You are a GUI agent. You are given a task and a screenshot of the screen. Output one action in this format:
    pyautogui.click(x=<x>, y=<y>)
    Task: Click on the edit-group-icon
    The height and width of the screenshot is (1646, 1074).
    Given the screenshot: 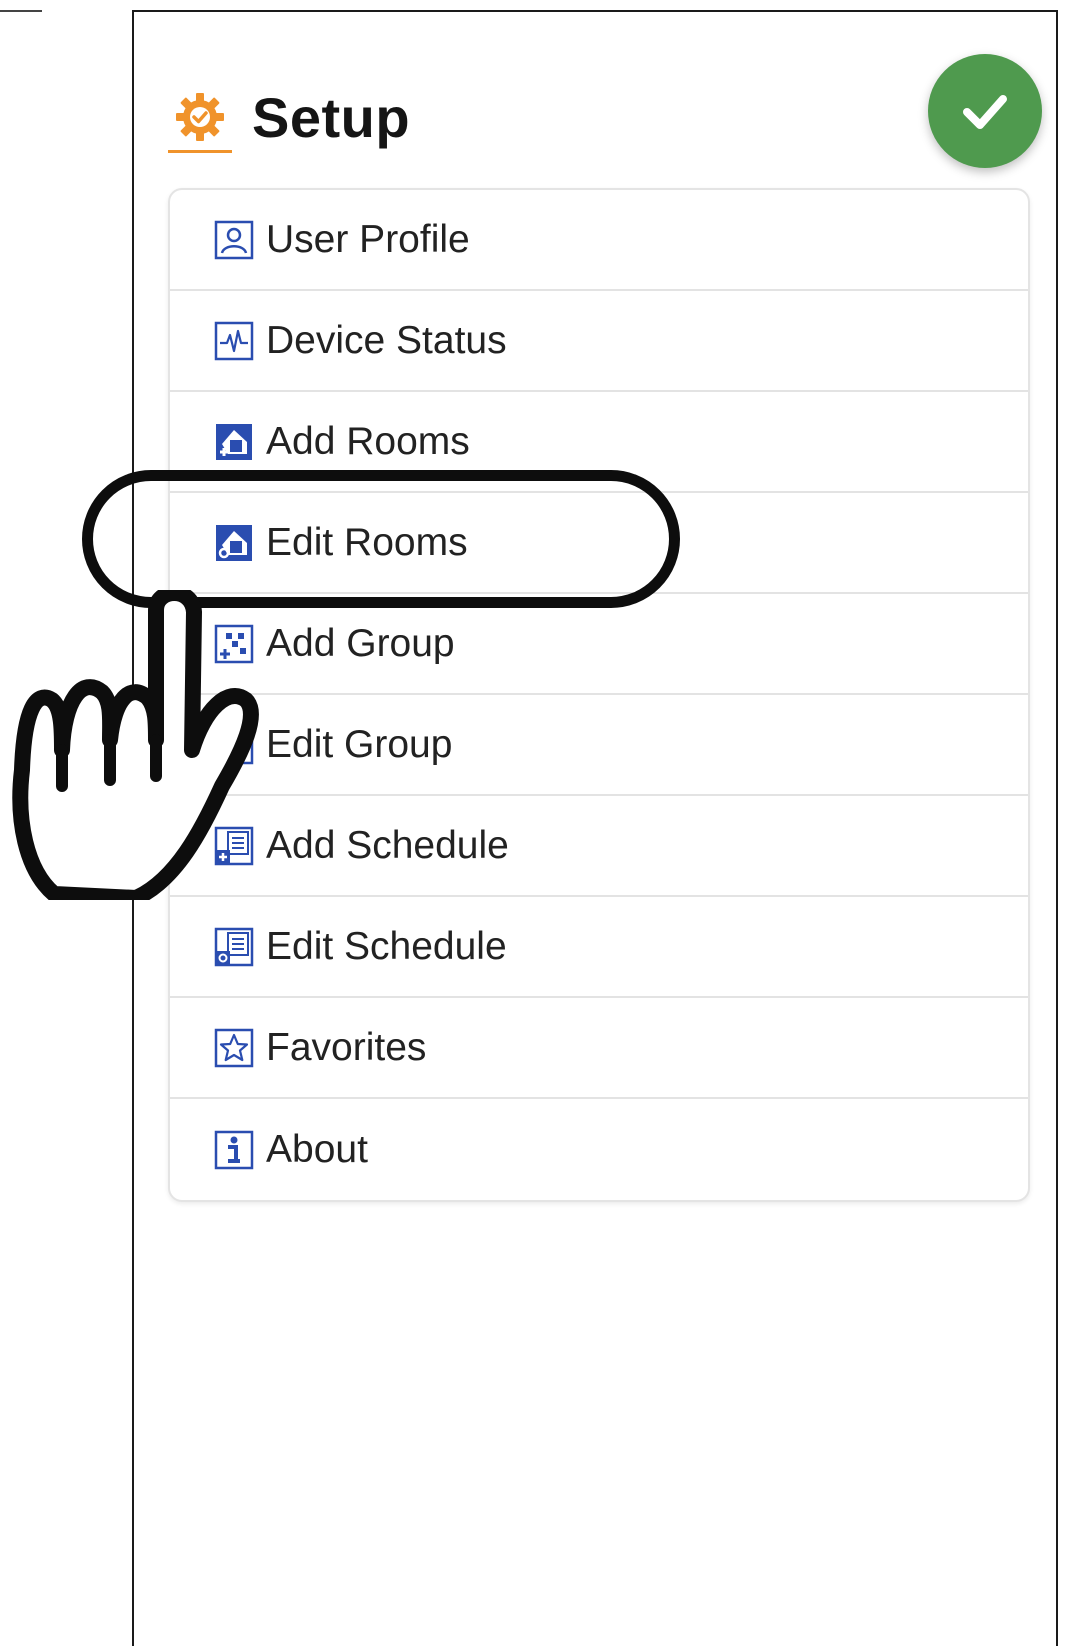 What is the action you would take?
    pyautogui.click(x=234, y=745)
    